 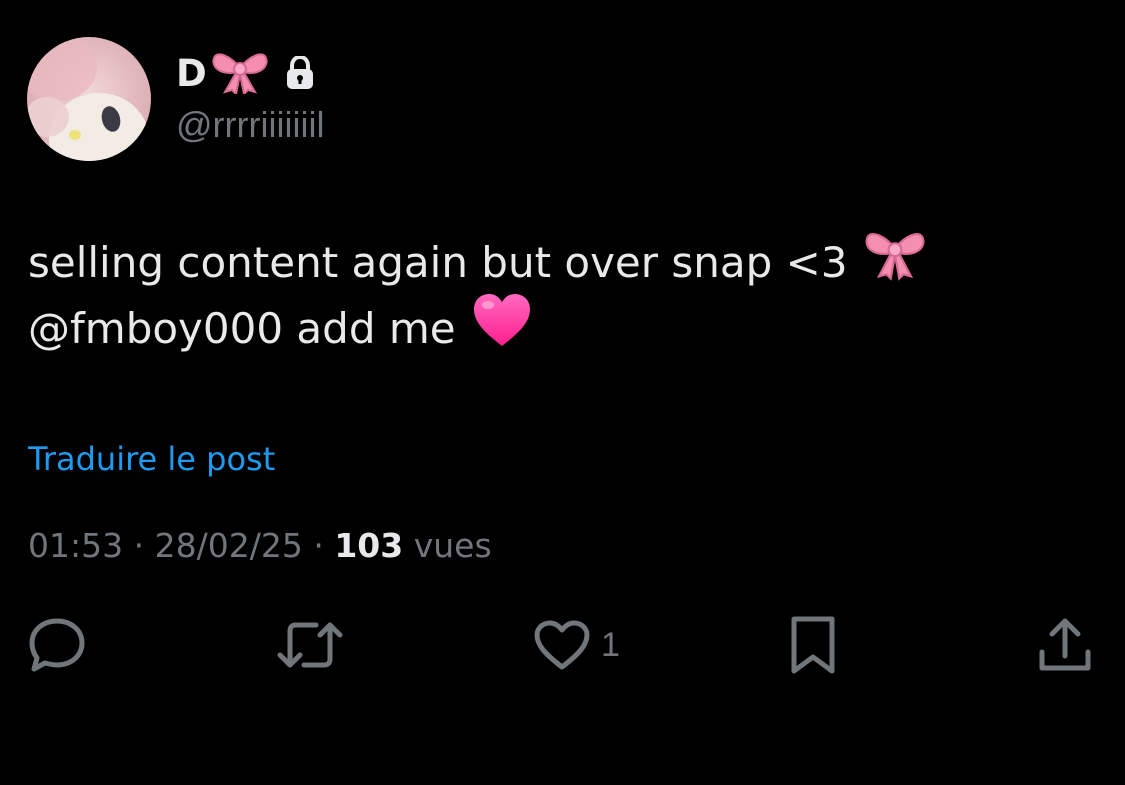 What do you see at coordinates (502, 329) in the screenshot?
I see `pink-heart-emoji` at bounding box center [502, 329].